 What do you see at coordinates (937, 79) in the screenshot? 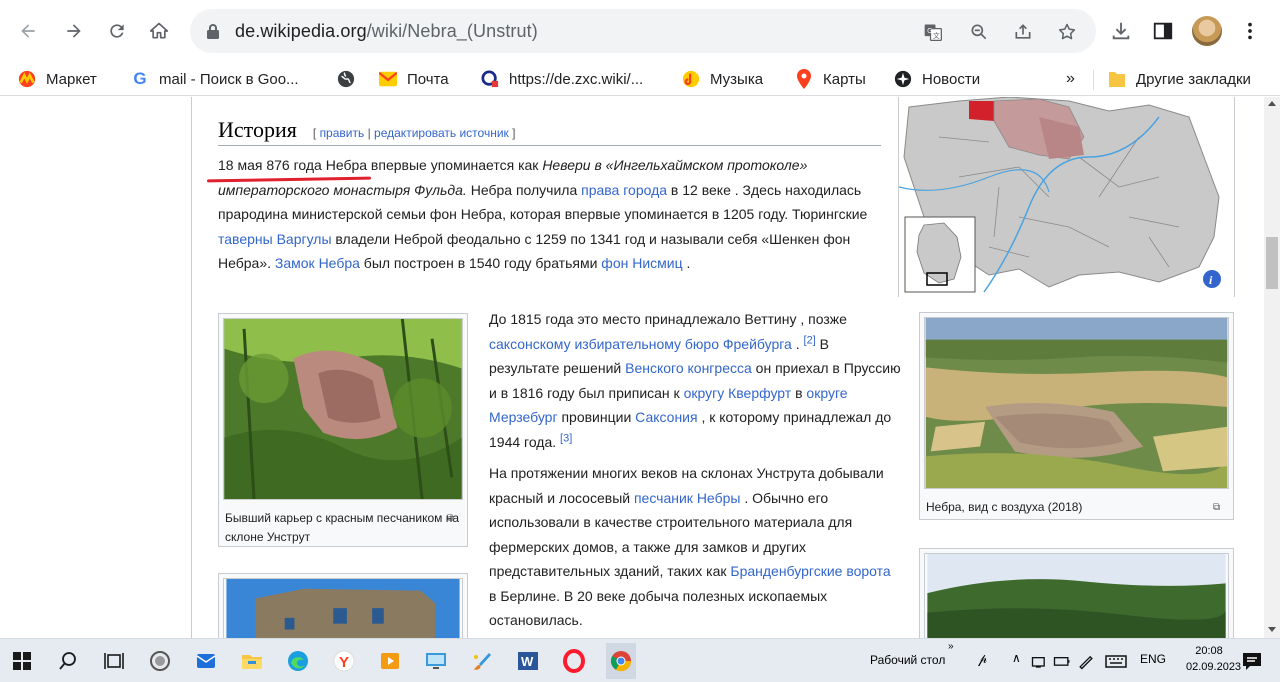
I see `bookmark-news: Новости` at bounding box center [937, 79].